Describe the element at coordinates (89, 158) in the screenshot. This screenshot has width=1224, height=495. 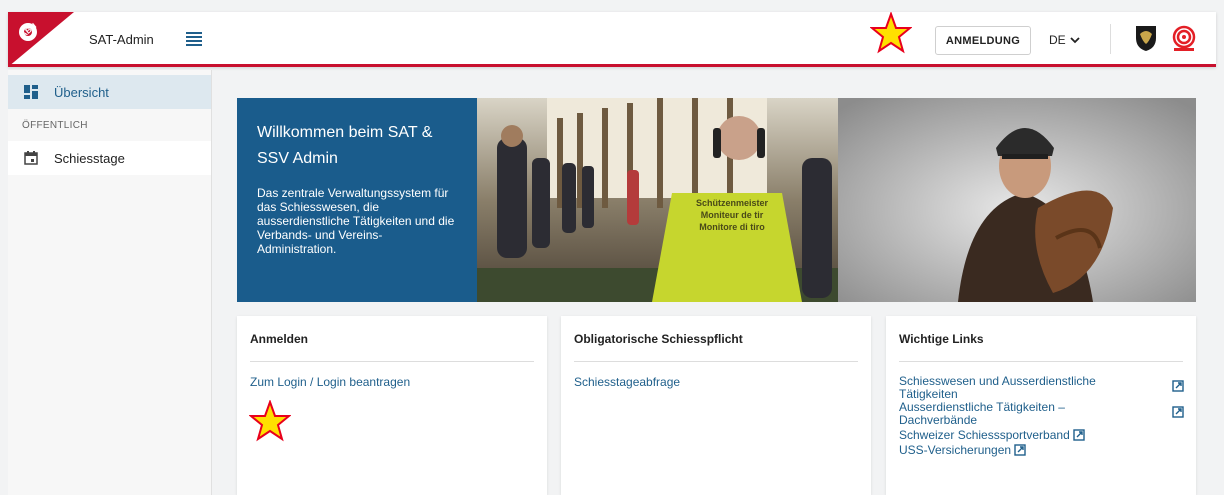
I see `sidebar-item-label: Schiesstage` at that location.